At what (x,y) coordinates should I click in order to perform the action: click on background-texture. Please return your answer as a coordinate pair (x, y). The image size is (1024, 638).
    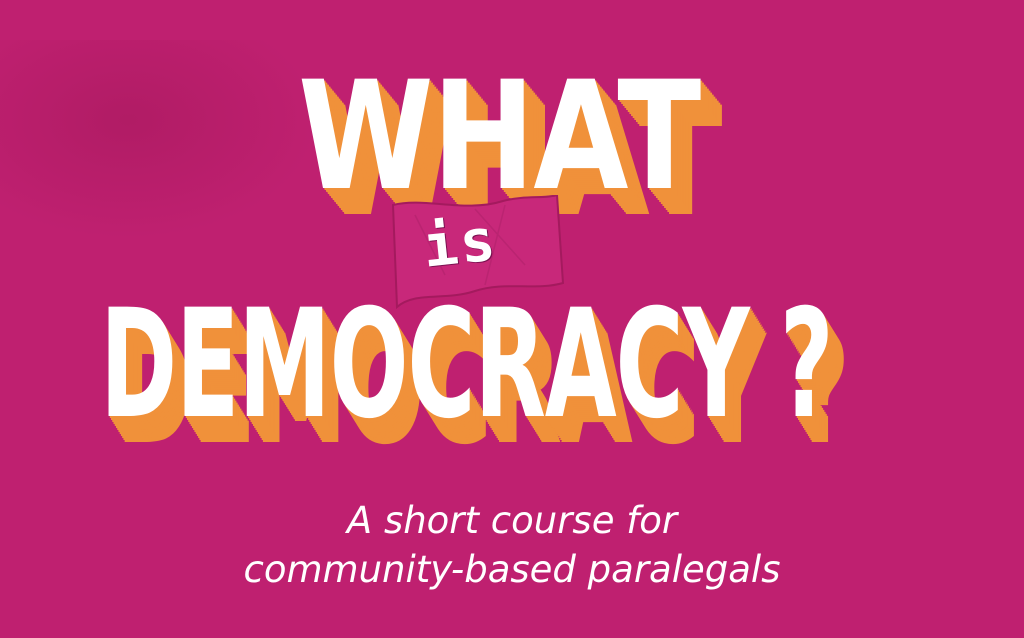
    Looking at the image, I should click on (160, 140).